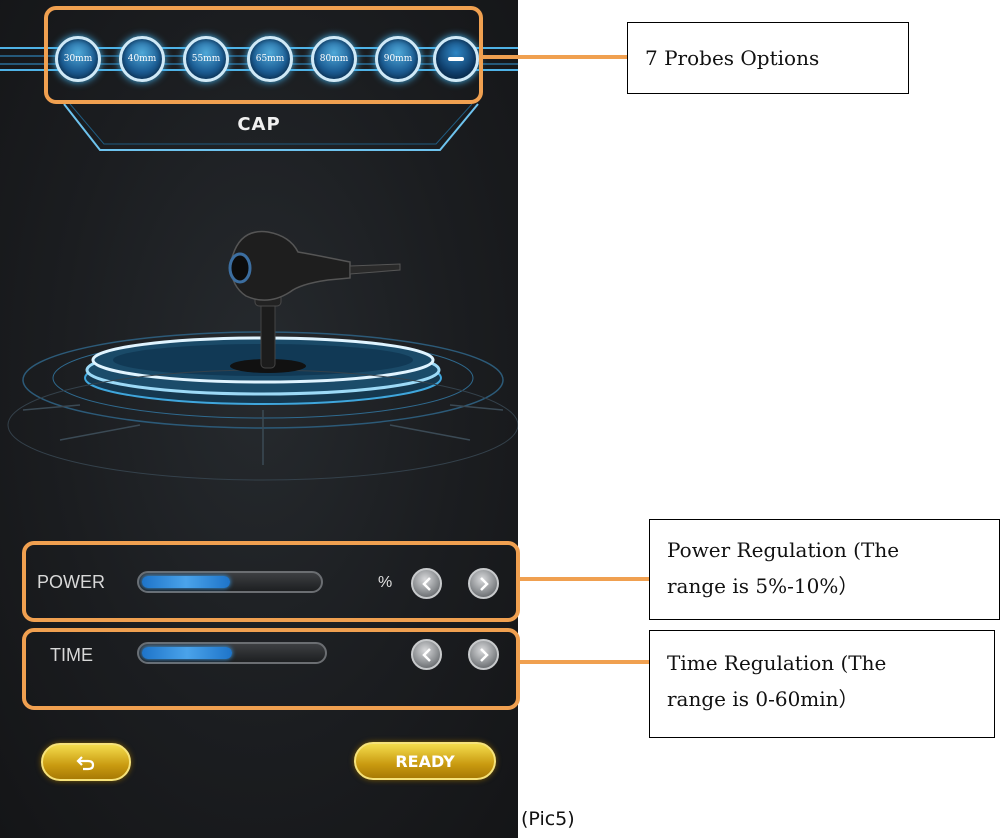  Describe the element at coordinates (425, 761) in the screenshot. I see `ready-button: READY` at that location.